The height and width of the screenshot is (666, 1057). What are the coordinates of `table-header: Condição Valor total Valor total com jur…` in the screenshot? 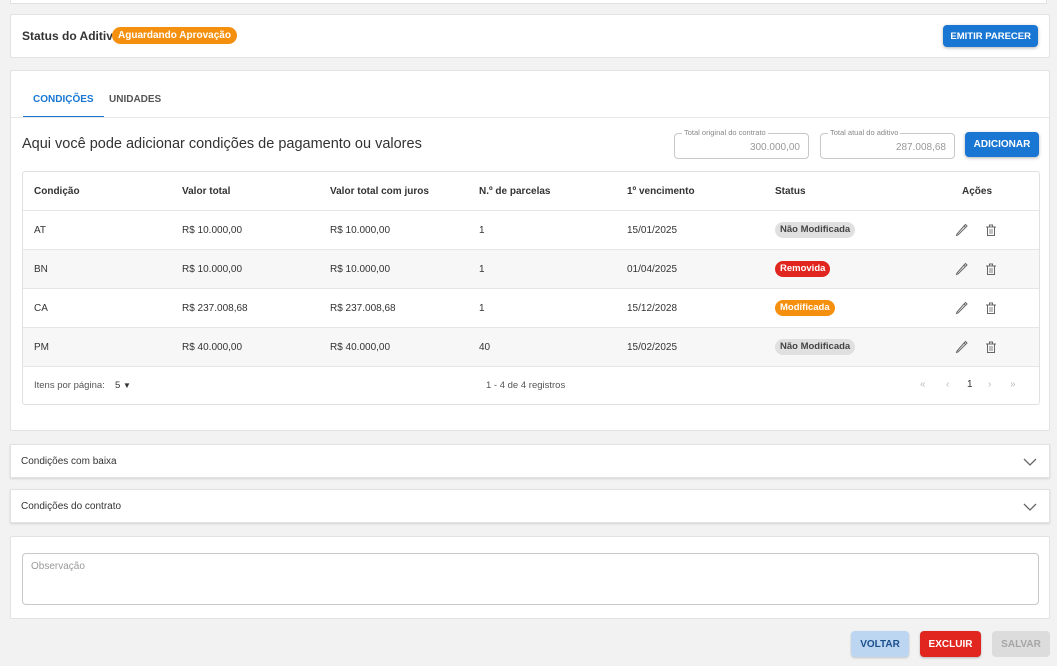 It's located at (531, 191).